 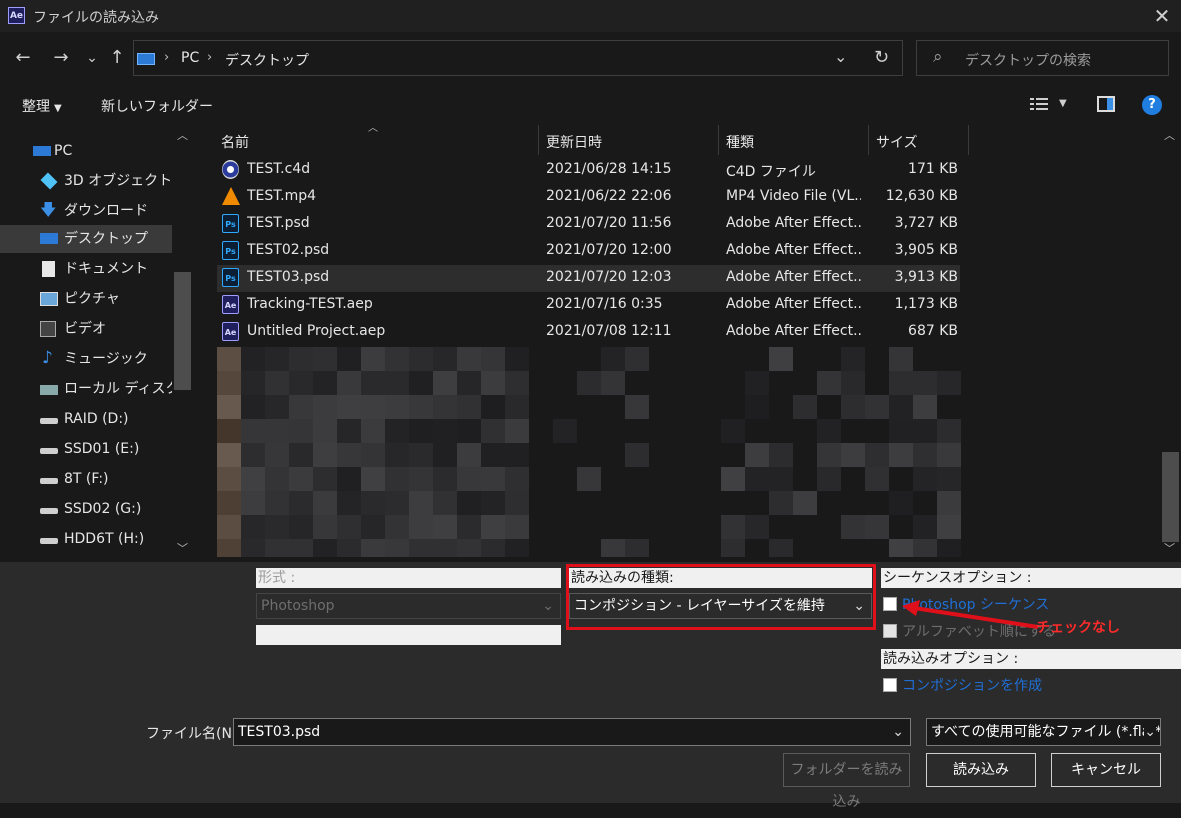 I want to click on file-modified: 2021/07/20 12:03, so click(x=609, y=277).